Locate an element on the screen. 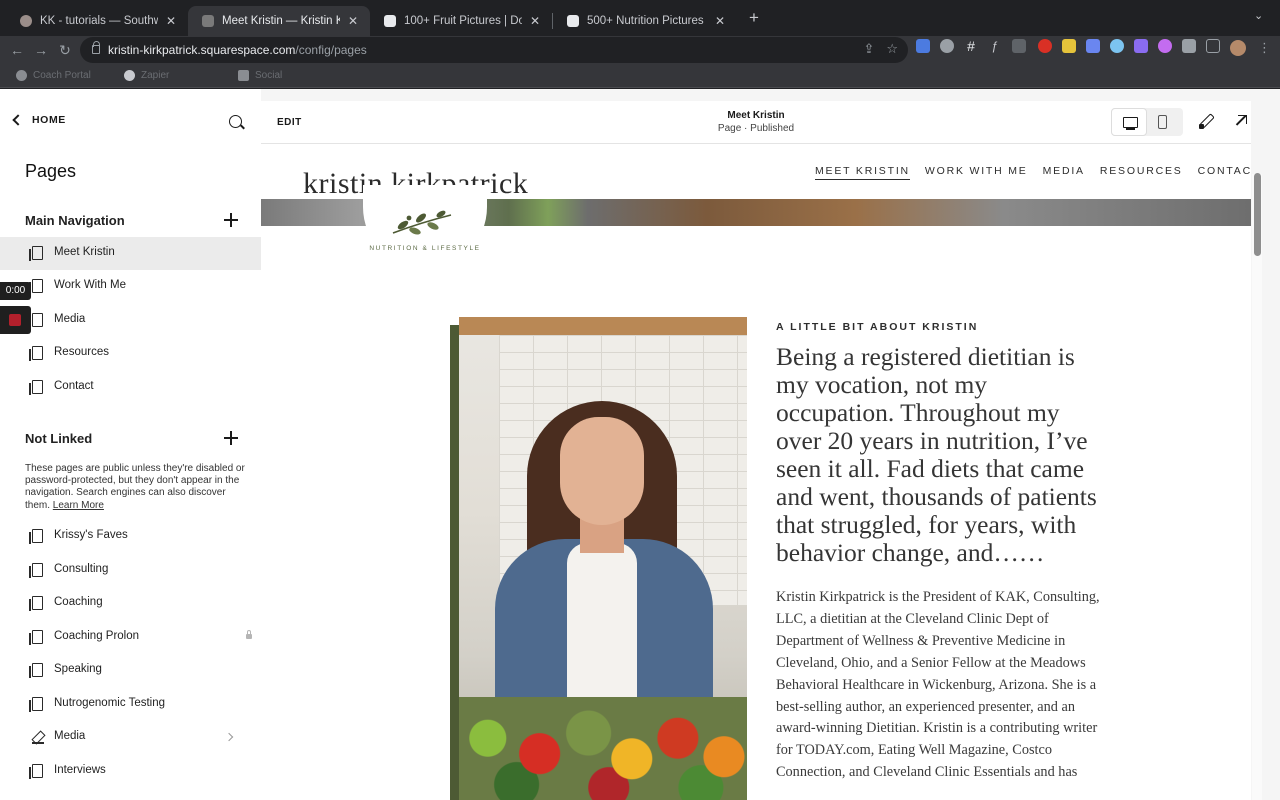 This screenshot has width=1280, height=800. sidebar-item-speaking: Speaking is located at coordinates (130, 670).